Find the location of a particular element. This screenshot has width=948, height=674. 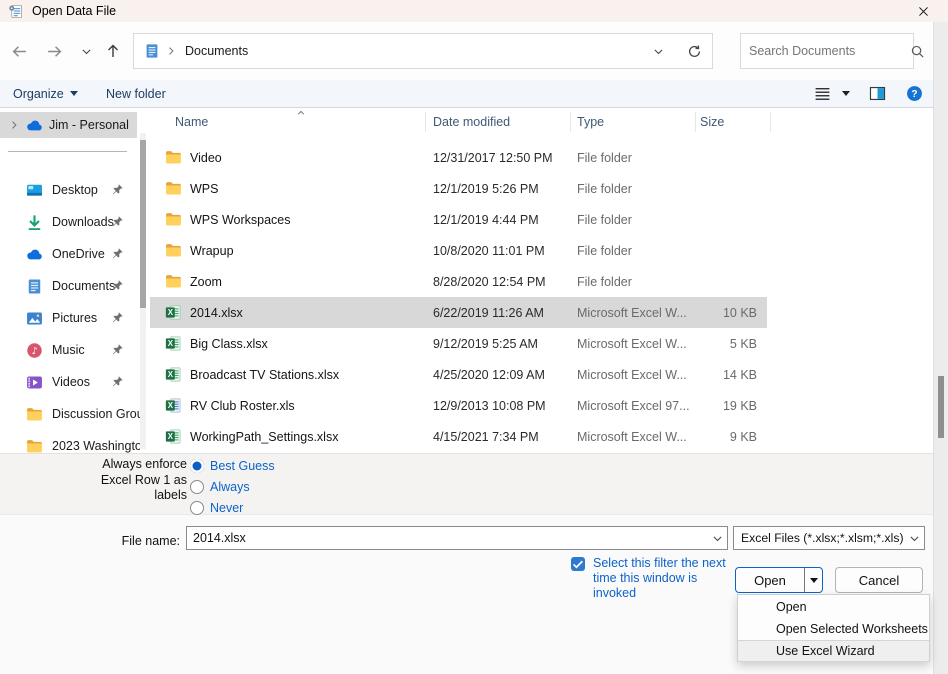

open-dropdown-arrow is located at coordinates (813, 580).